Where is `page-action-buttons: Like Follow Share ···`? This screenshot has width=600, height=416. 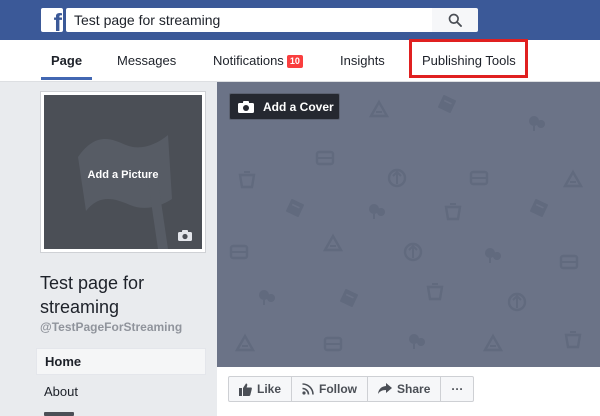 page-action-buttons: Like Follow Share ··· is located at coordinates (351, 389).